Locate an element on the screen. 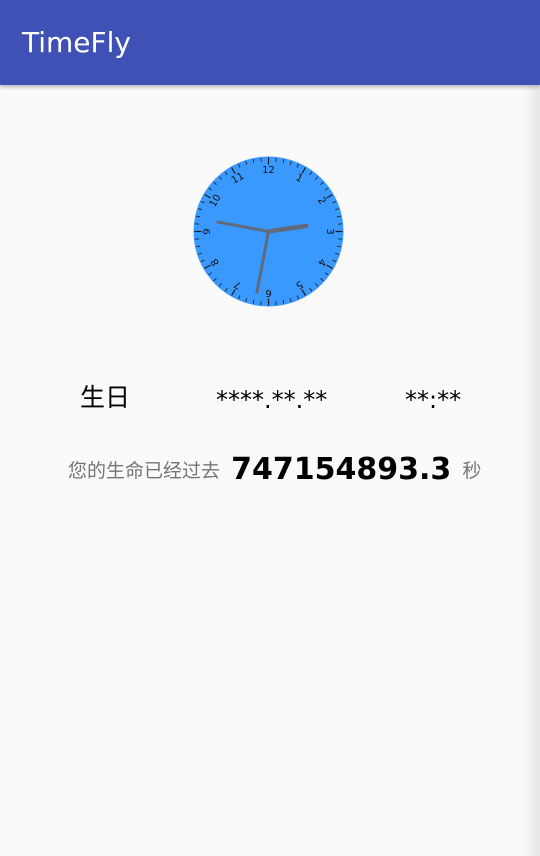  birth-date-value: ****.**.** is located at coordinates (271, 400).